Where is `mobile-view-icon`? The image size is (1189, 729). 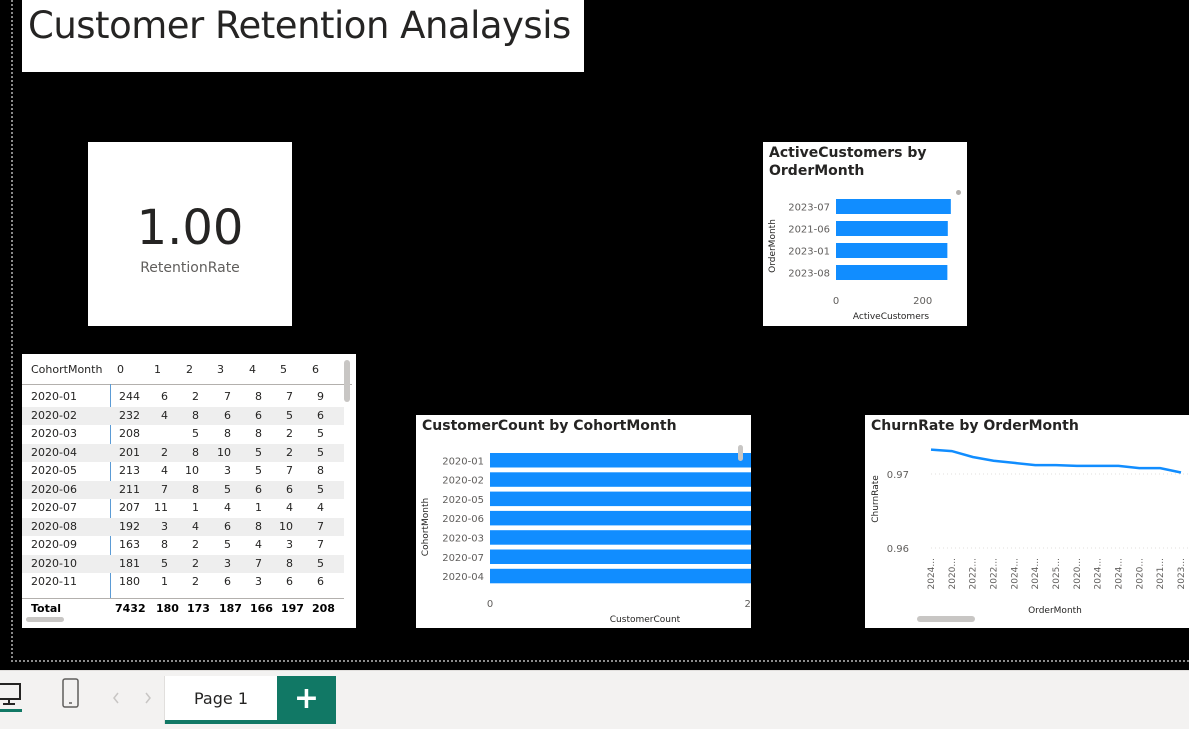
mobile-view-icon is located at coordinates (71, 694).